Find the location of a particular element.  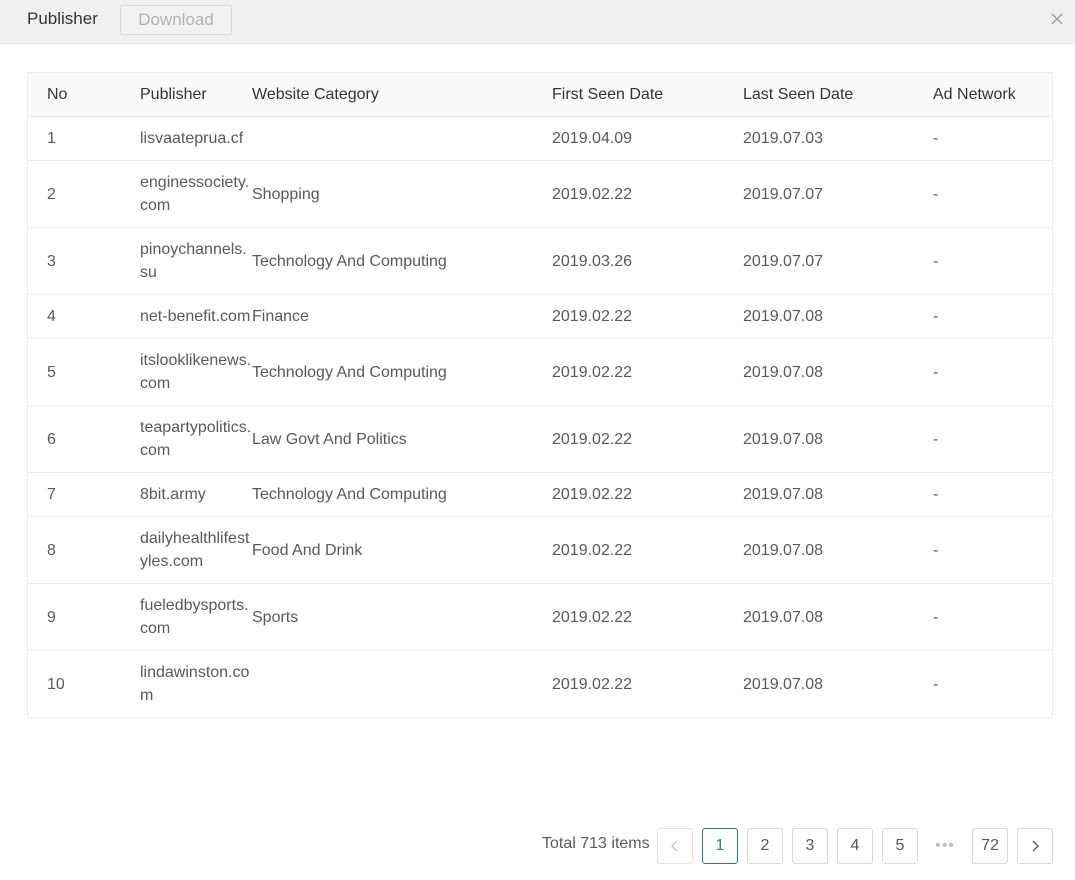

page-button-5: 5 is located at coordinates (900, 846).